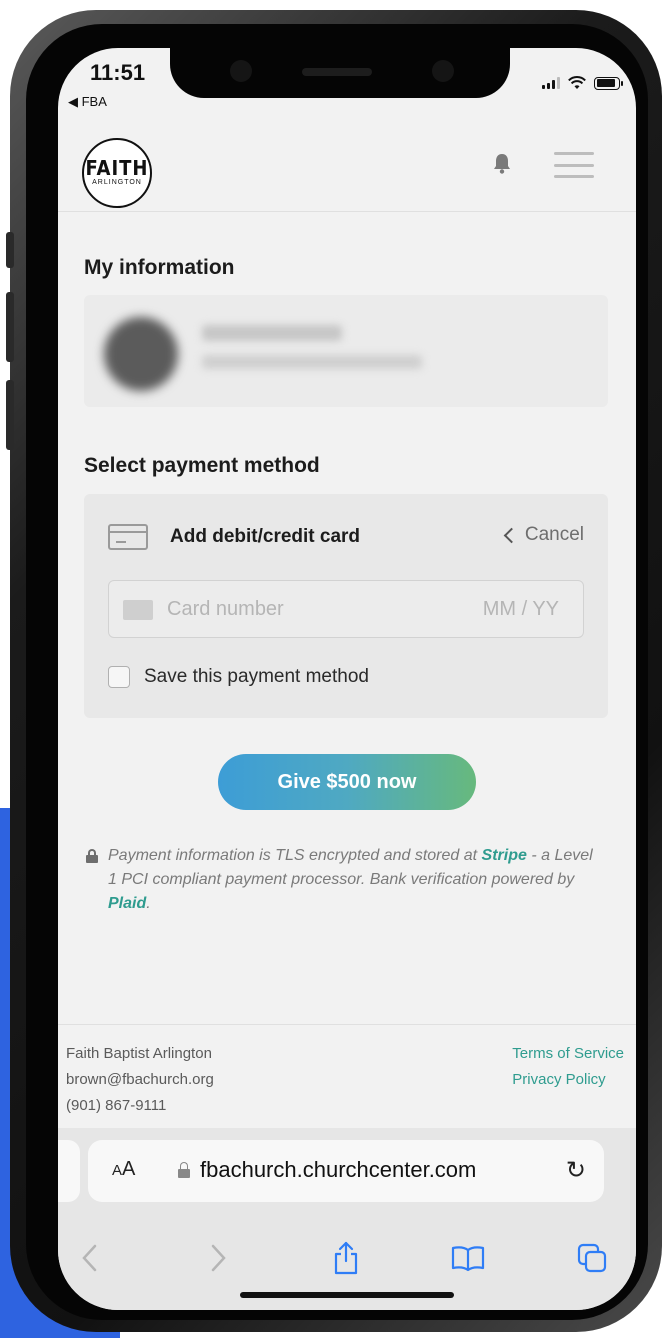  Describe the element at coordinates (10, 250) in the screenshot. I see `silent-switch` at that location.